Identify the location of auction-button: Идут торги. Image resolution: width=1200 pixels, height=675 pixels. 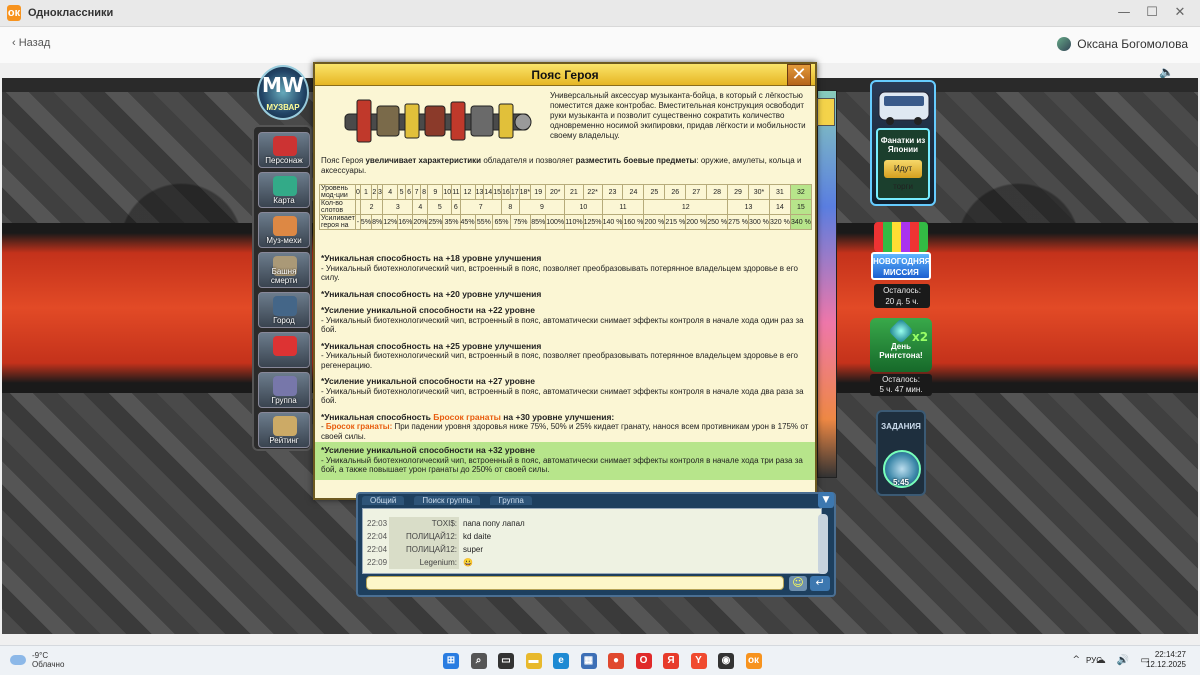
(903, 175).